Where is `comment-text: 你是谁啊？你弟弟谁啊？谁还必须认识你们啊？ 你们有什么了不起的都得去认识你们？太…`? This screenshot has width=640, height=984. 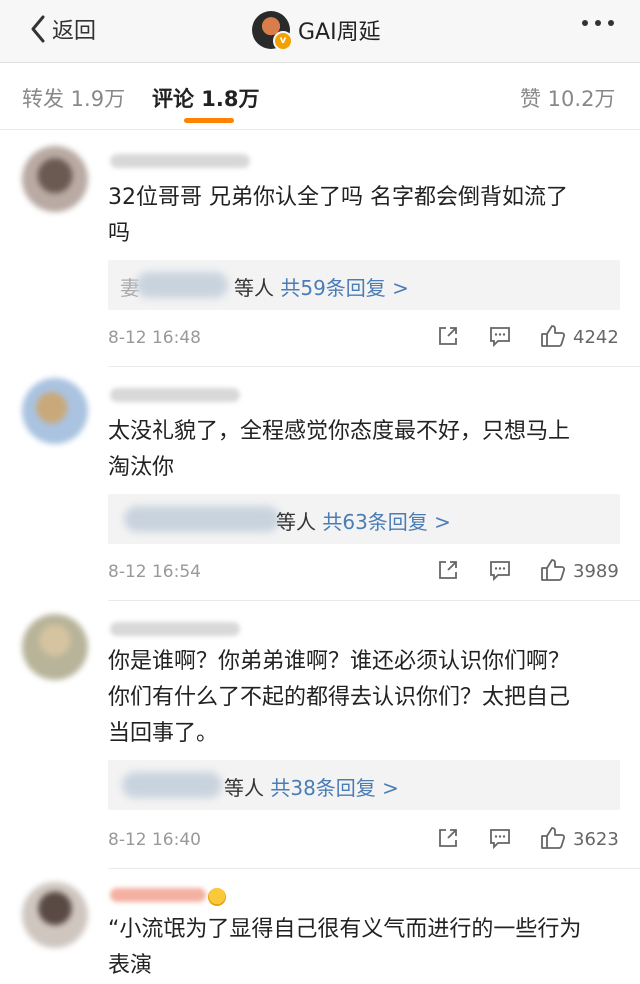 comment-text: 你是谁啊？你弟弟谁啊？谁还必须认识你们啊？ 你们有什么了不起的都得去认识你们？太… is located at coordinates (339, 697).